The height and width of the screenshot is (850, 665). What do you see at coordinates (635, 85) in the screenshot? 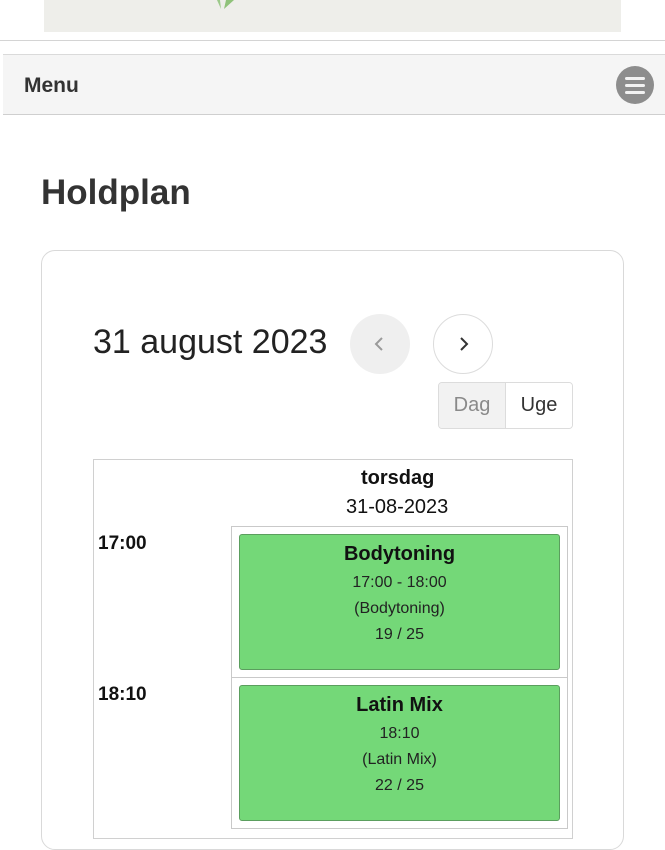
I see `hamburger-menu-icon` at bounding box center [635, 85].